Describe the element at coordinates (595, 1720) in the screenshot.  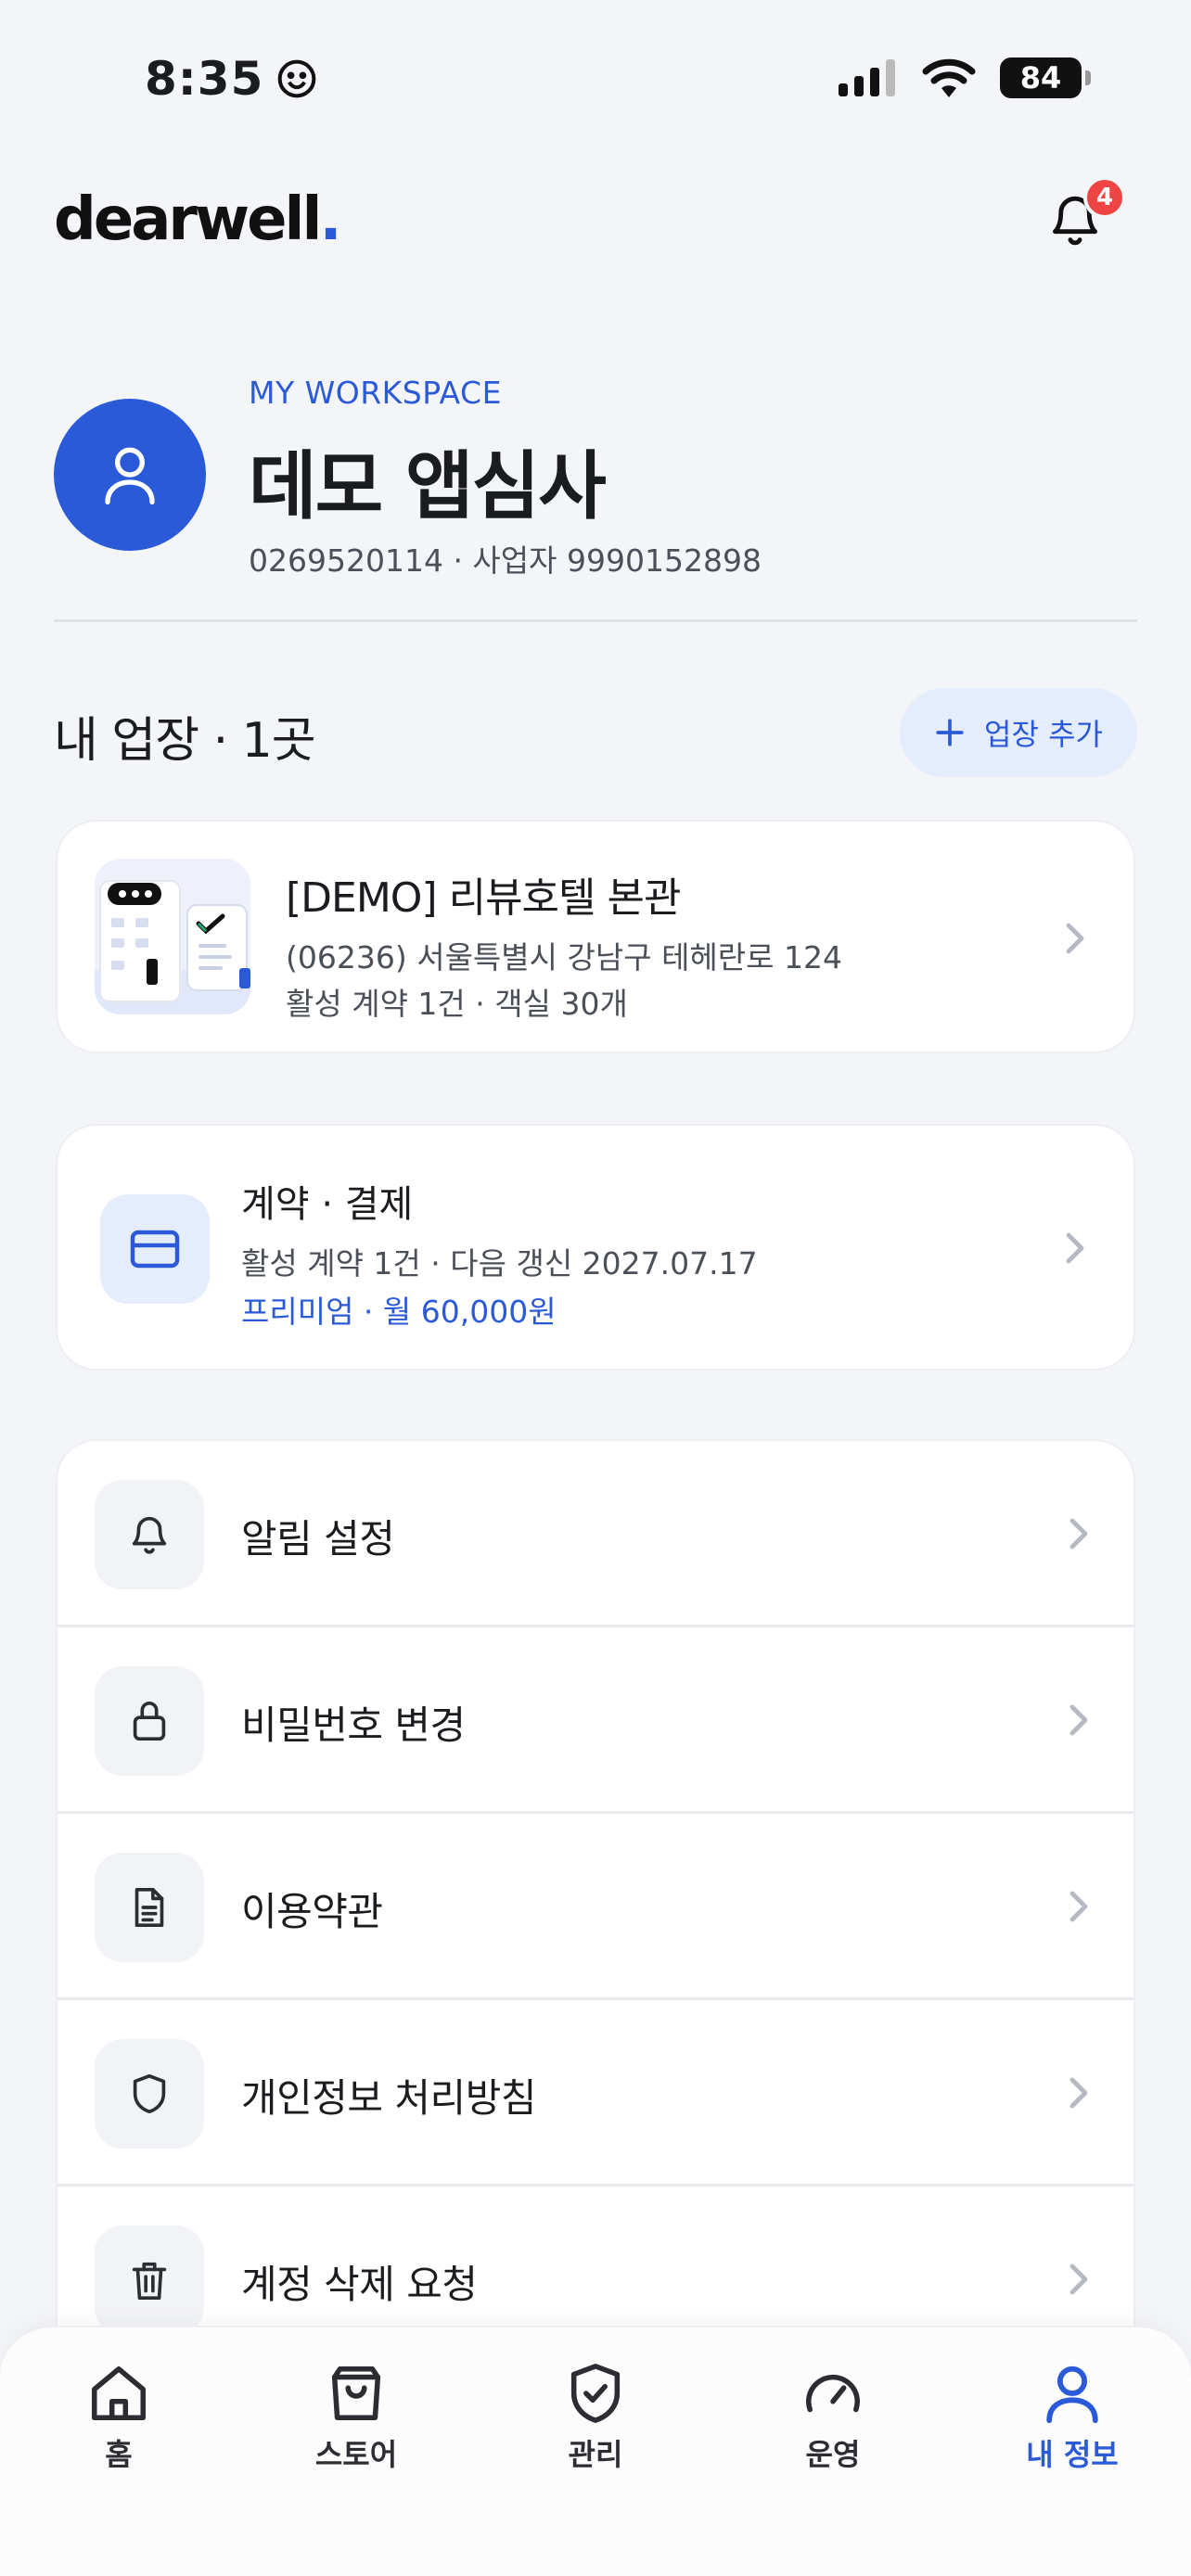
I see `menu-item-change-password: 비밀번호 변경` at that location.